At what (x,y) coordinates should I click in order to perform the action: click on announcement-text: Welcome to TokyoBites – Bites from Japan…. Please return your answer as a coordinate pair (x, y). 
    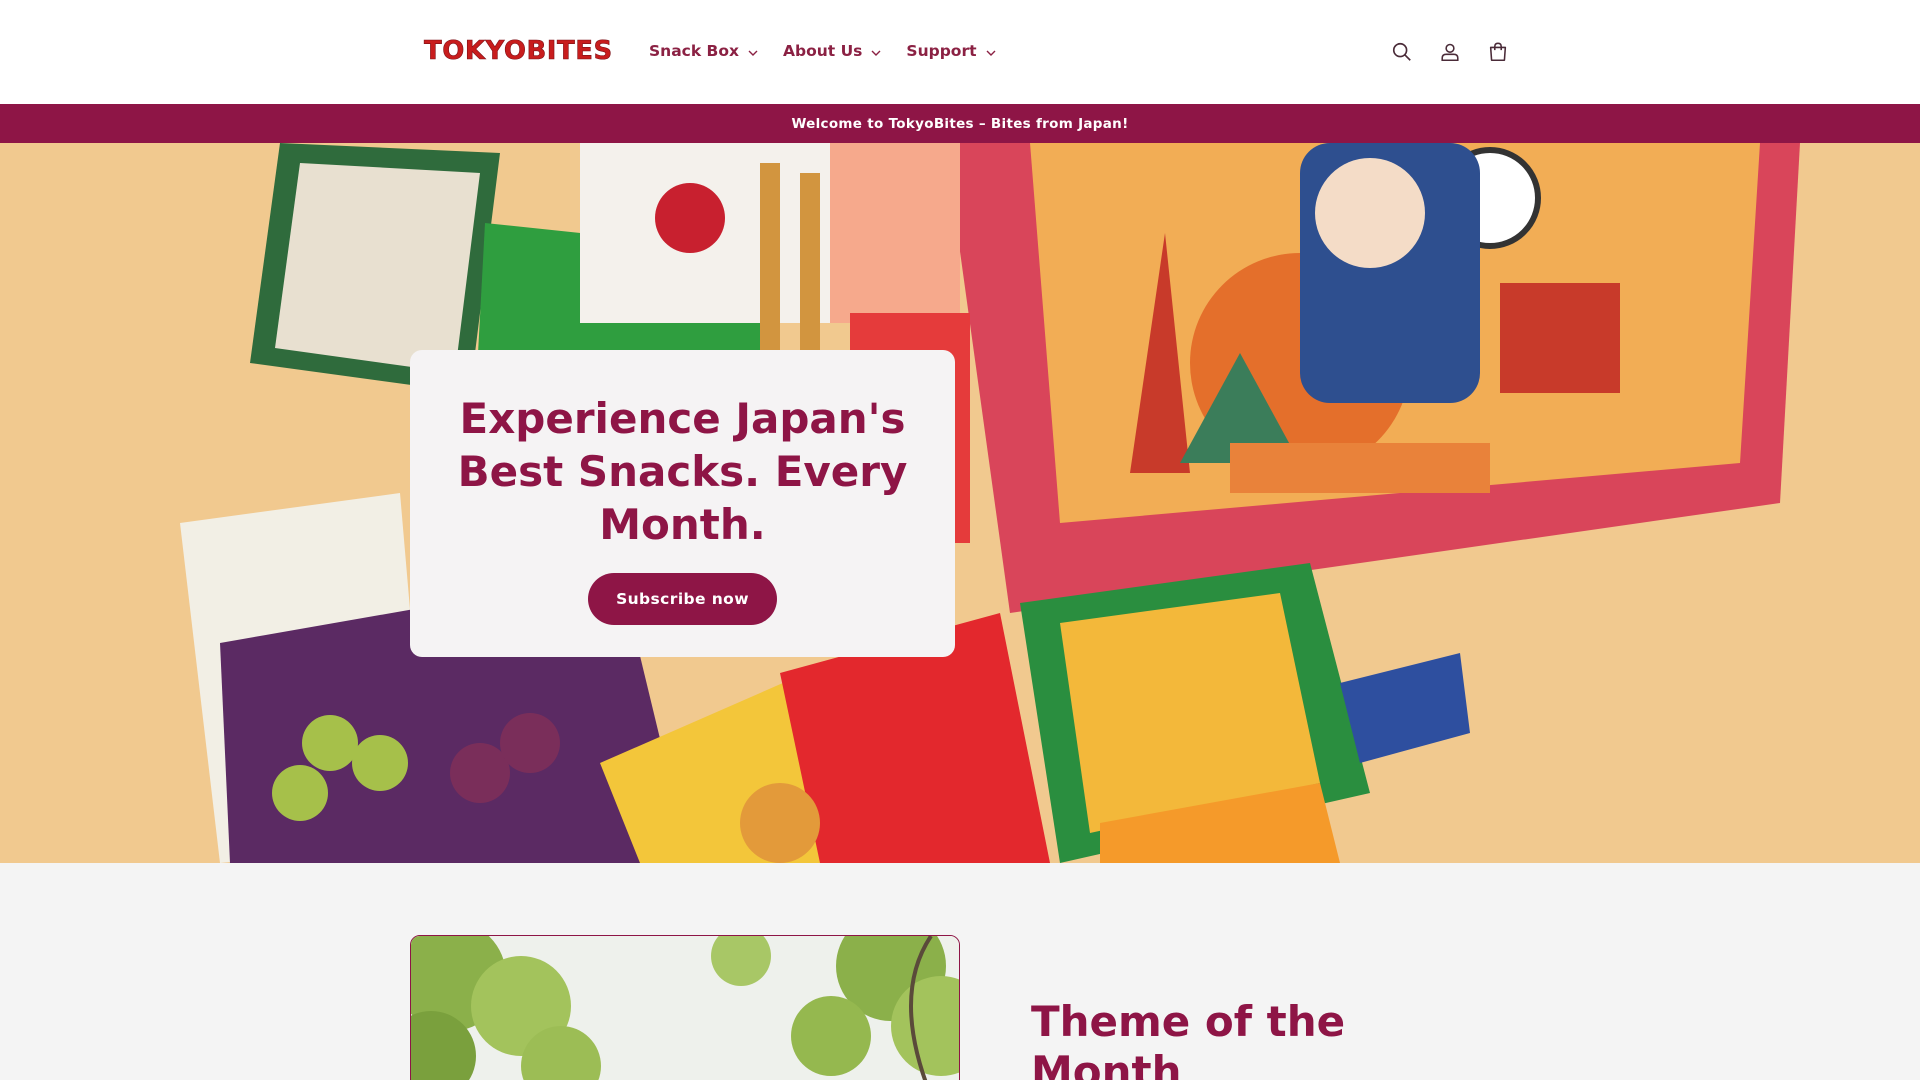
    Looking at the image, I should click on (960, 123).